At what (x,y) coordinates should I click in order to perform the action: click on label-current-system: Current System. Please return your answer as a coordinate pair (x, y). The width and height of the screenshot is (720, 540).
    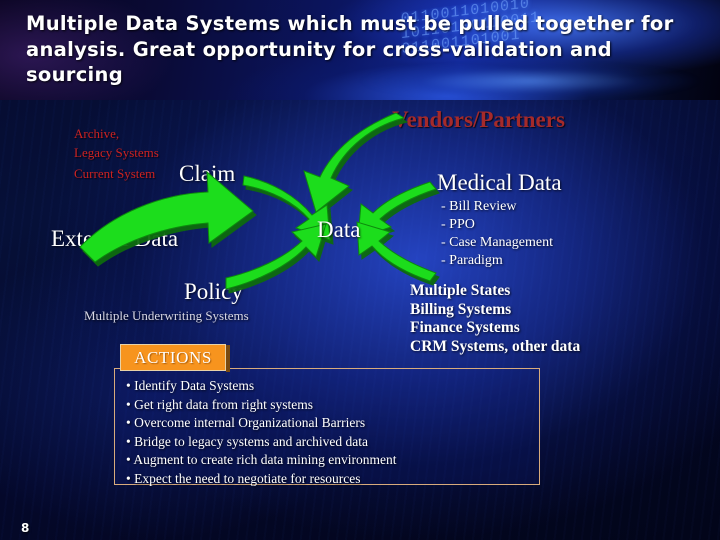
    Looking at the image, I should click on (115, 173).